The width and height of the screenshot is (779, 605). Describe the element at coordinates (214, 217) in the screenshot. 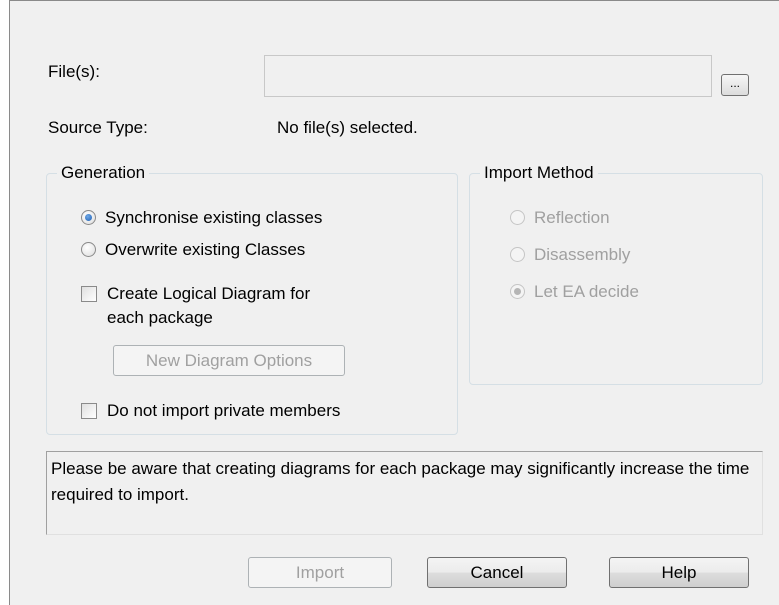

I see `synchronise-label: Synchronise existing classes` at that location.